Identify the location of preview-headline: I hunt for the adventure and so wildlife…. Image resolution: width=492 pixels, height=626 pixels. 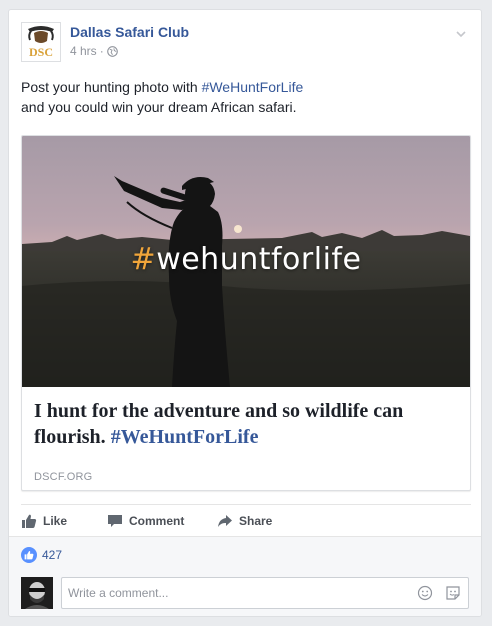
(246, 424).